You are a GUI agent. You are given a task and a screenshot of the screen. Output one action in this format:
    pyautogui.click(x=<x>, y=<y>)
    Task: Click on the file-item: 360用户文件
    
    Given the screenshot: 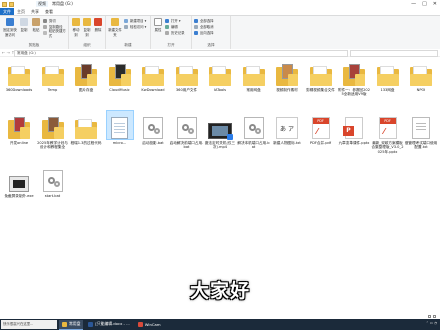 What is the action you would take?
    pyautogui.click(x=187, y=75)
    